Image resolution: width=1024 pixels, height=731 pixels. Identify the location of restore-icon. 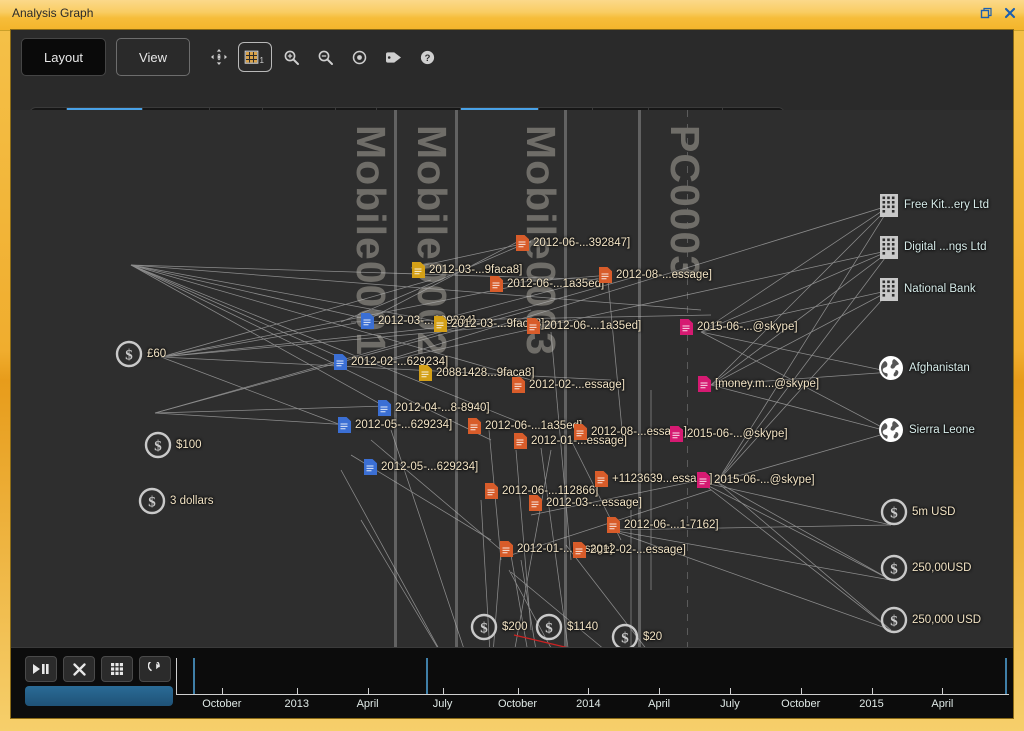
(986, 13).